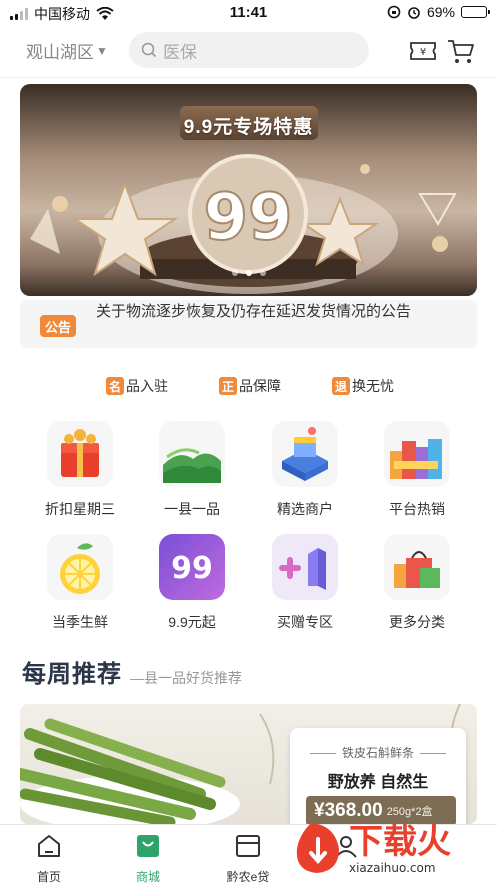  I want to click on tab-mall: 商城, so click(148, 859).